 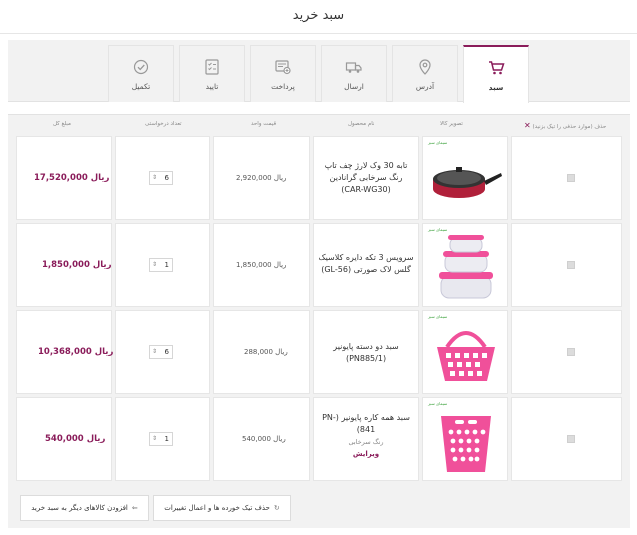 What do you see at coordinates (283, 67) in the screenshot?
I see `payment-icon` at bounding box center [283, 67].